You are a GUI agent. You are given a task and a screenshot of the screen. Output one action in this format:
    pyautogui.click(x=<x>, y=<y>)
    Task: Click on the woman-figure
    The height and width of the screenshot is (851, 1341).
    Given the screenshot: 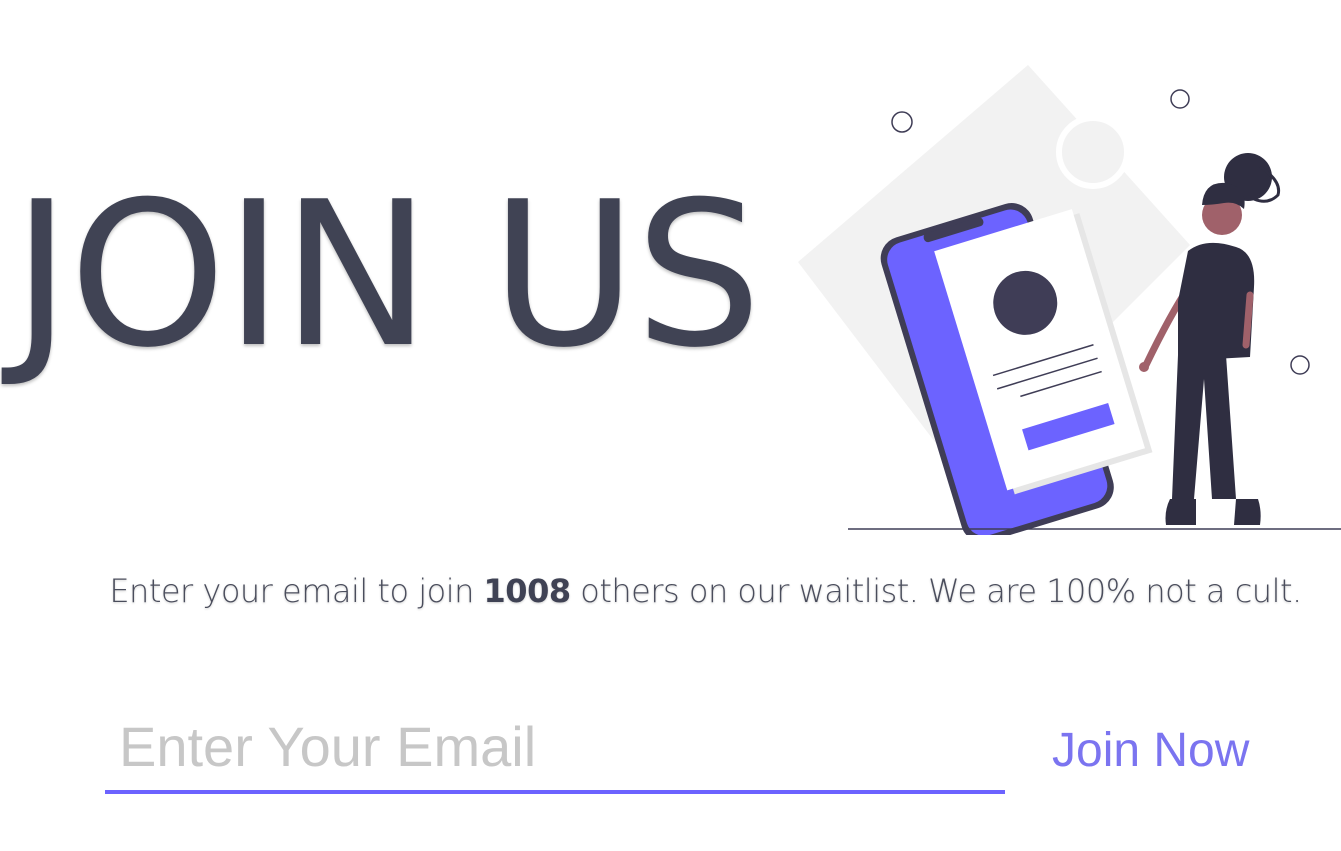 What is the action you would take?
    pyautogui.click(x=1210, y=339)
    